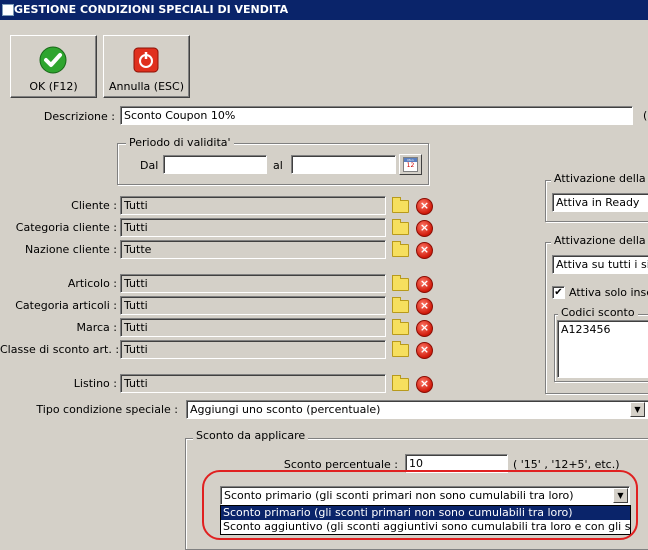 The width and height of the screenshot is (648, 550). I want to click on power-stop-icon, so click(146, 60).